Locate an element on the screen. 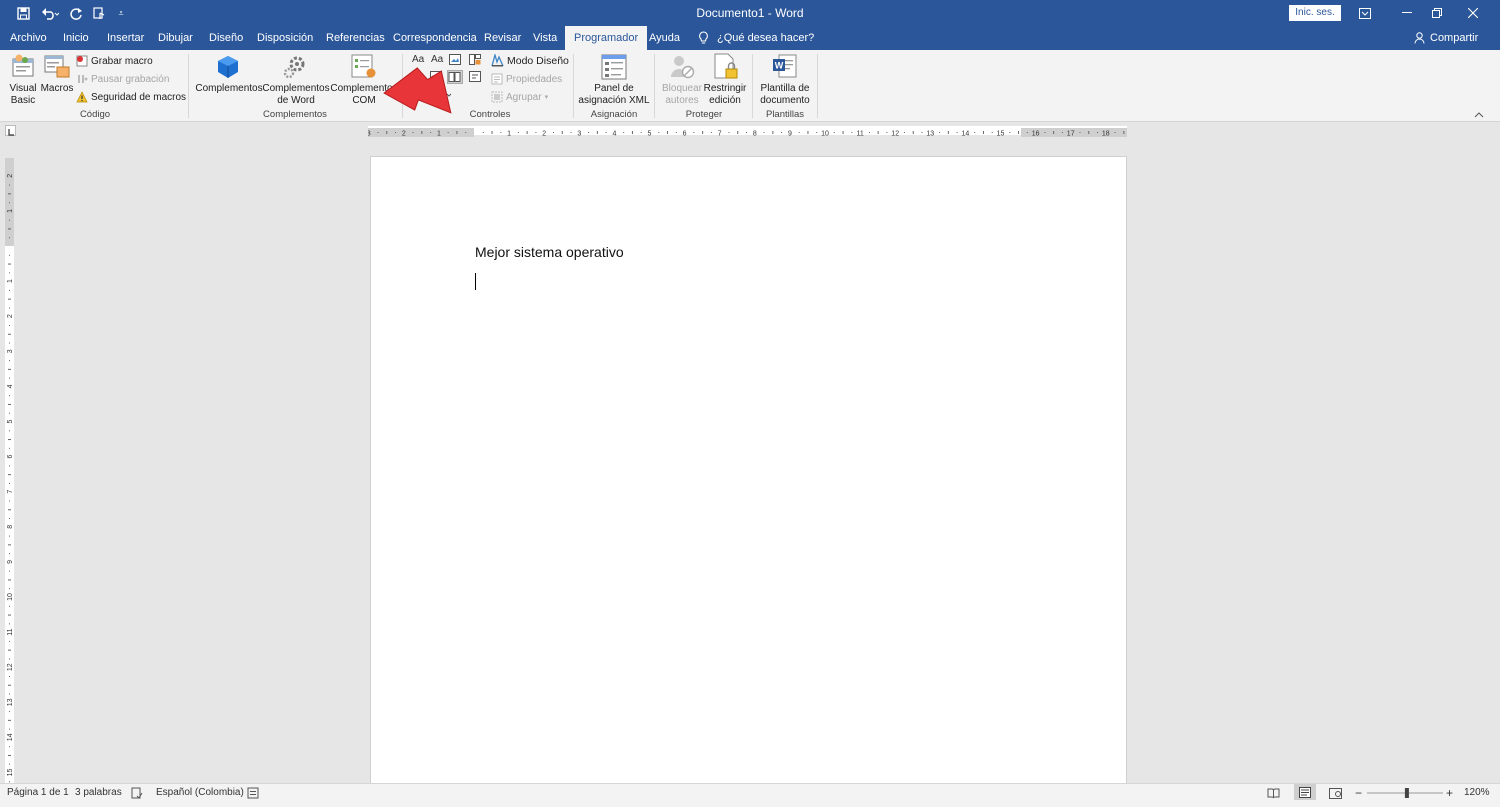  design-mode-label: Modo Diseño is located at coordinates (538, 60).